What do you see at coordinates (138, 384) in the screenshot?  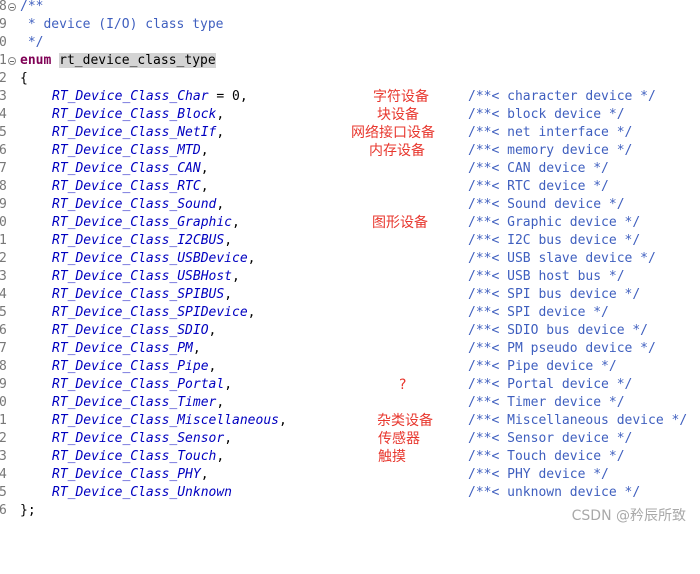 I see `enum-constant: RT_Device_Class_Portal` at bounding box center [138, 384].